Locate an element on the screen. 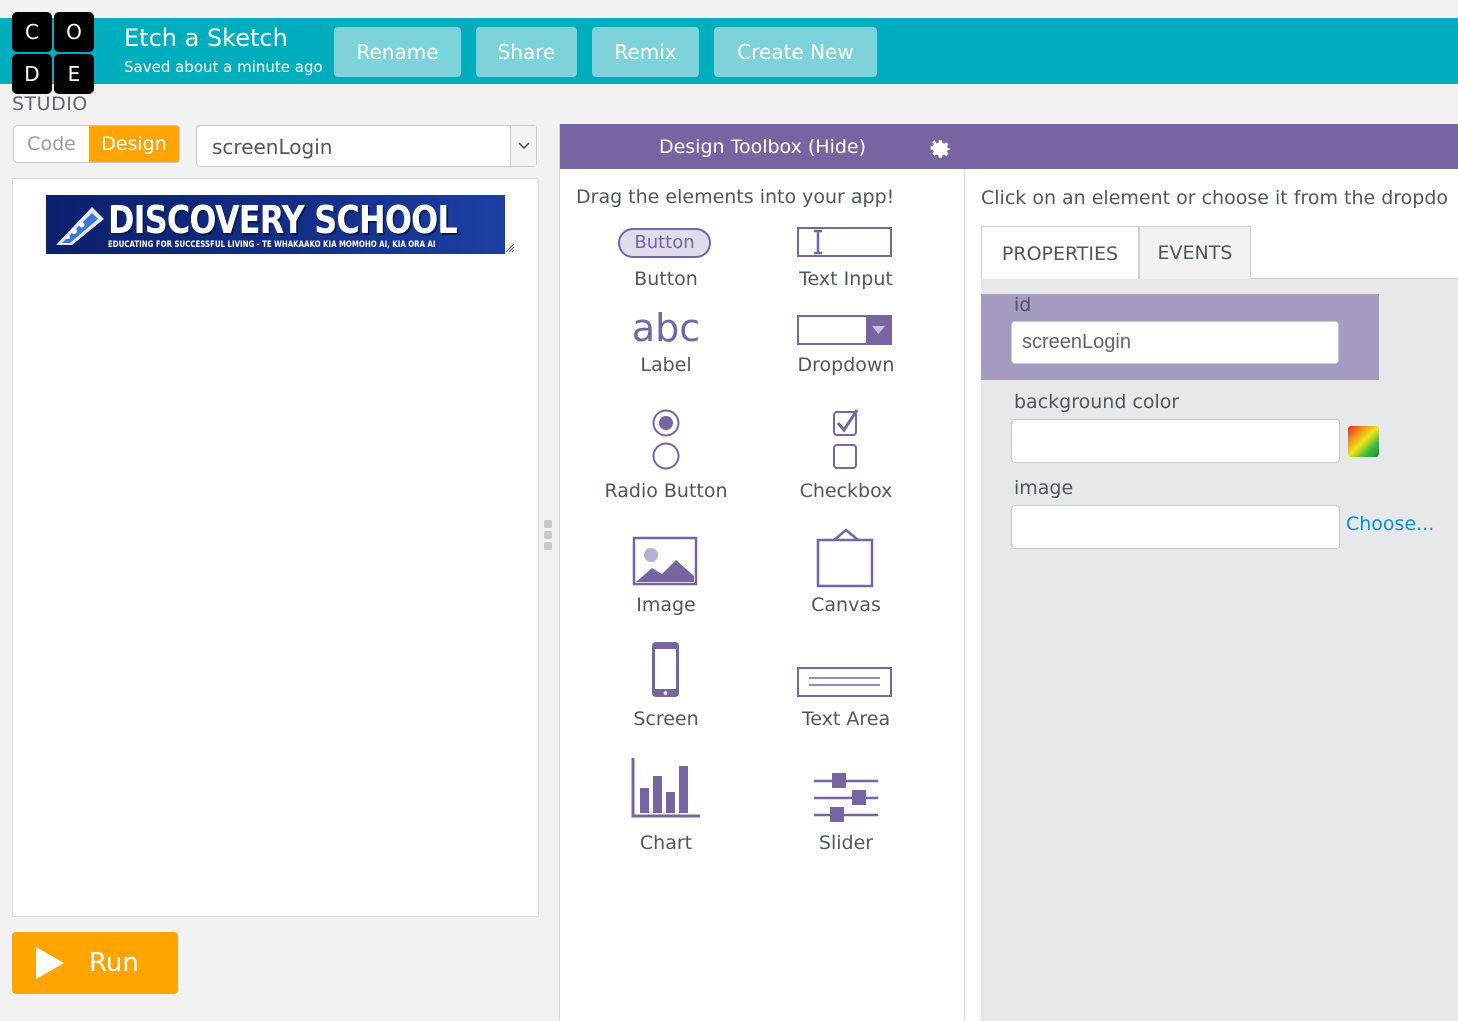 The width and height of the screenshot is (1458, 1021). create-new-button: Create New is located at coordinates (795, 52).